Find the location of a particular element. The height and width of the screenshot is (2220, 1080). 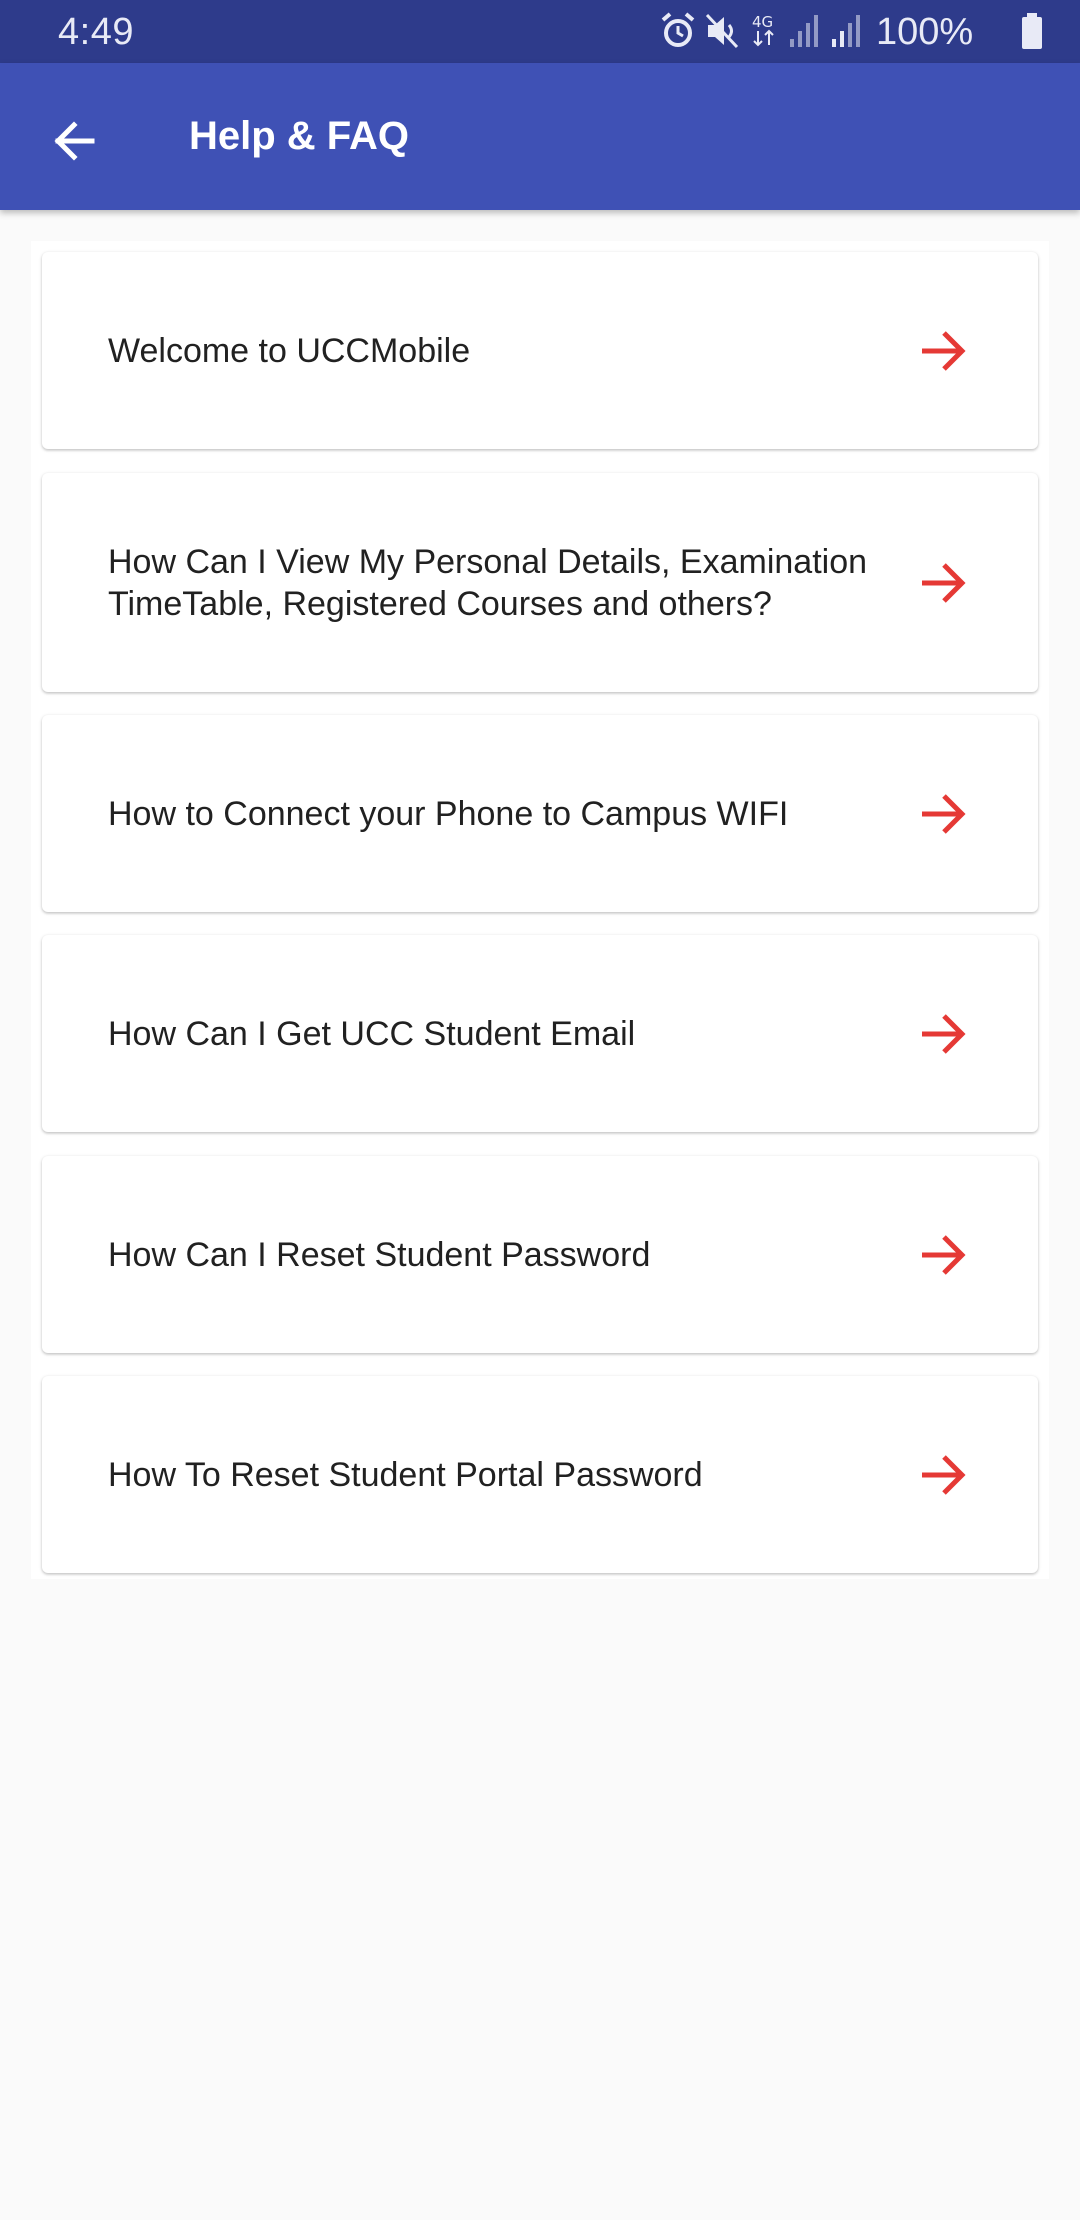

arrow-back-icon is located at coordinates (74, 141).